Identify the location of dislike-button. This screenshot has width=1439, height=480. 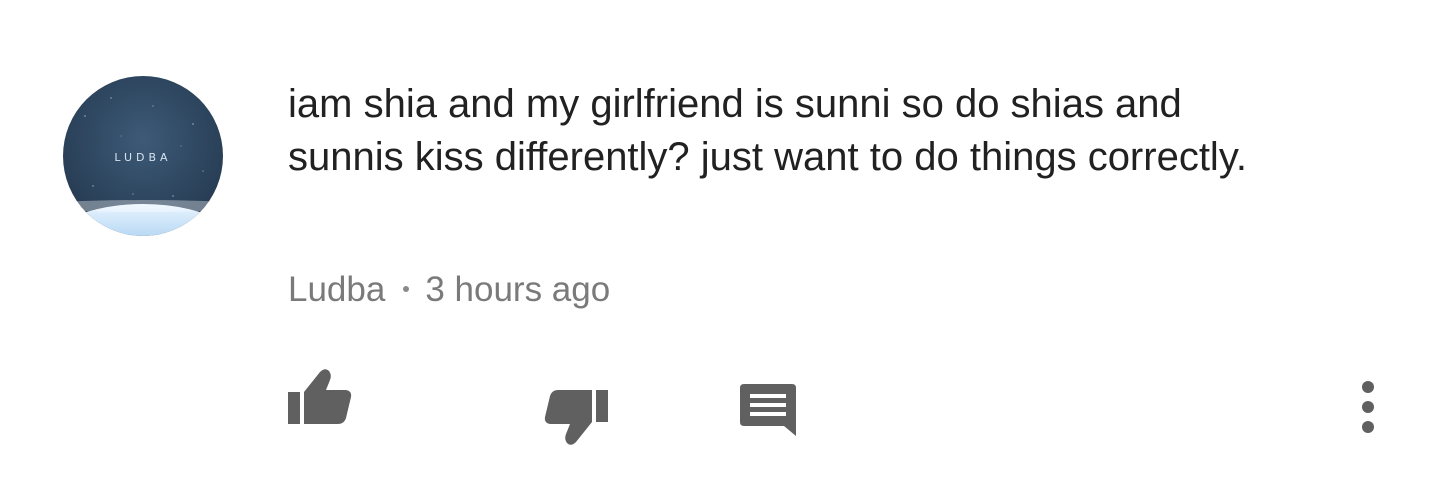
(576, 417).